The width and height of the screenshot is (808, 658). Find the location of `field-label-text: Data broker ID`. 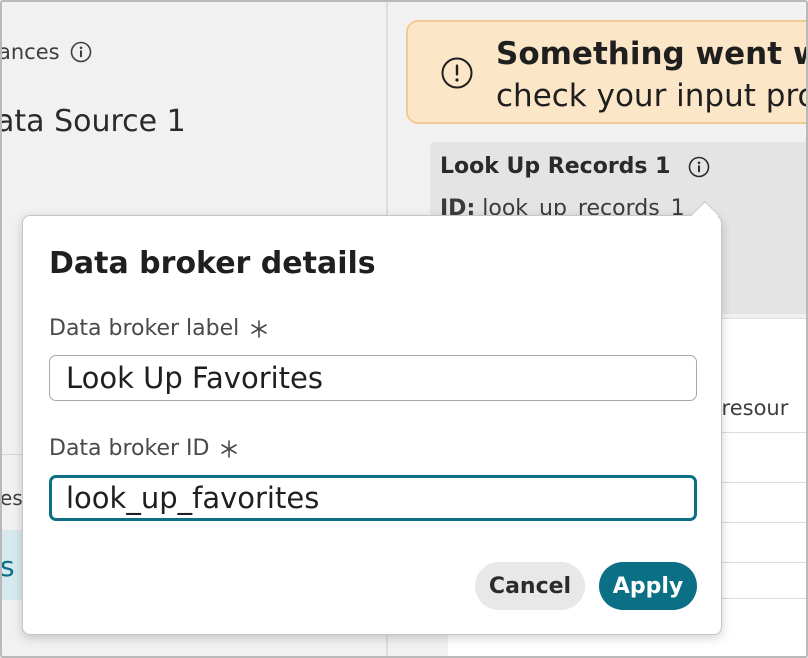

field-label-text: Data broker ID is located at coordinates (129, 448).